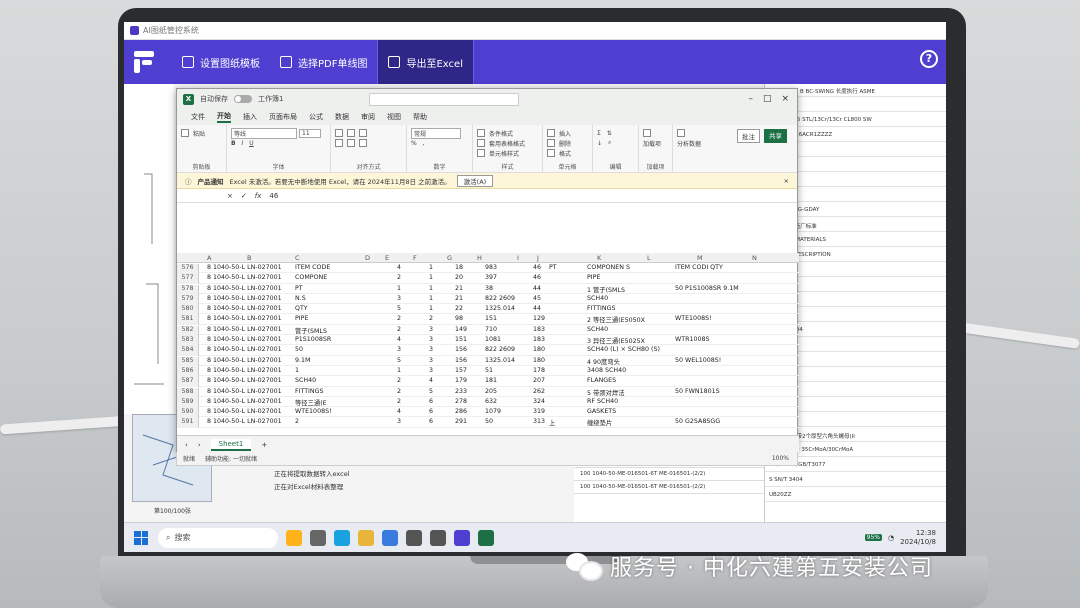 The image size is (1080, 608). Describe the element at coordinates (224, 117) in the screenshot. I see `menu-tab: 开始` at that location.